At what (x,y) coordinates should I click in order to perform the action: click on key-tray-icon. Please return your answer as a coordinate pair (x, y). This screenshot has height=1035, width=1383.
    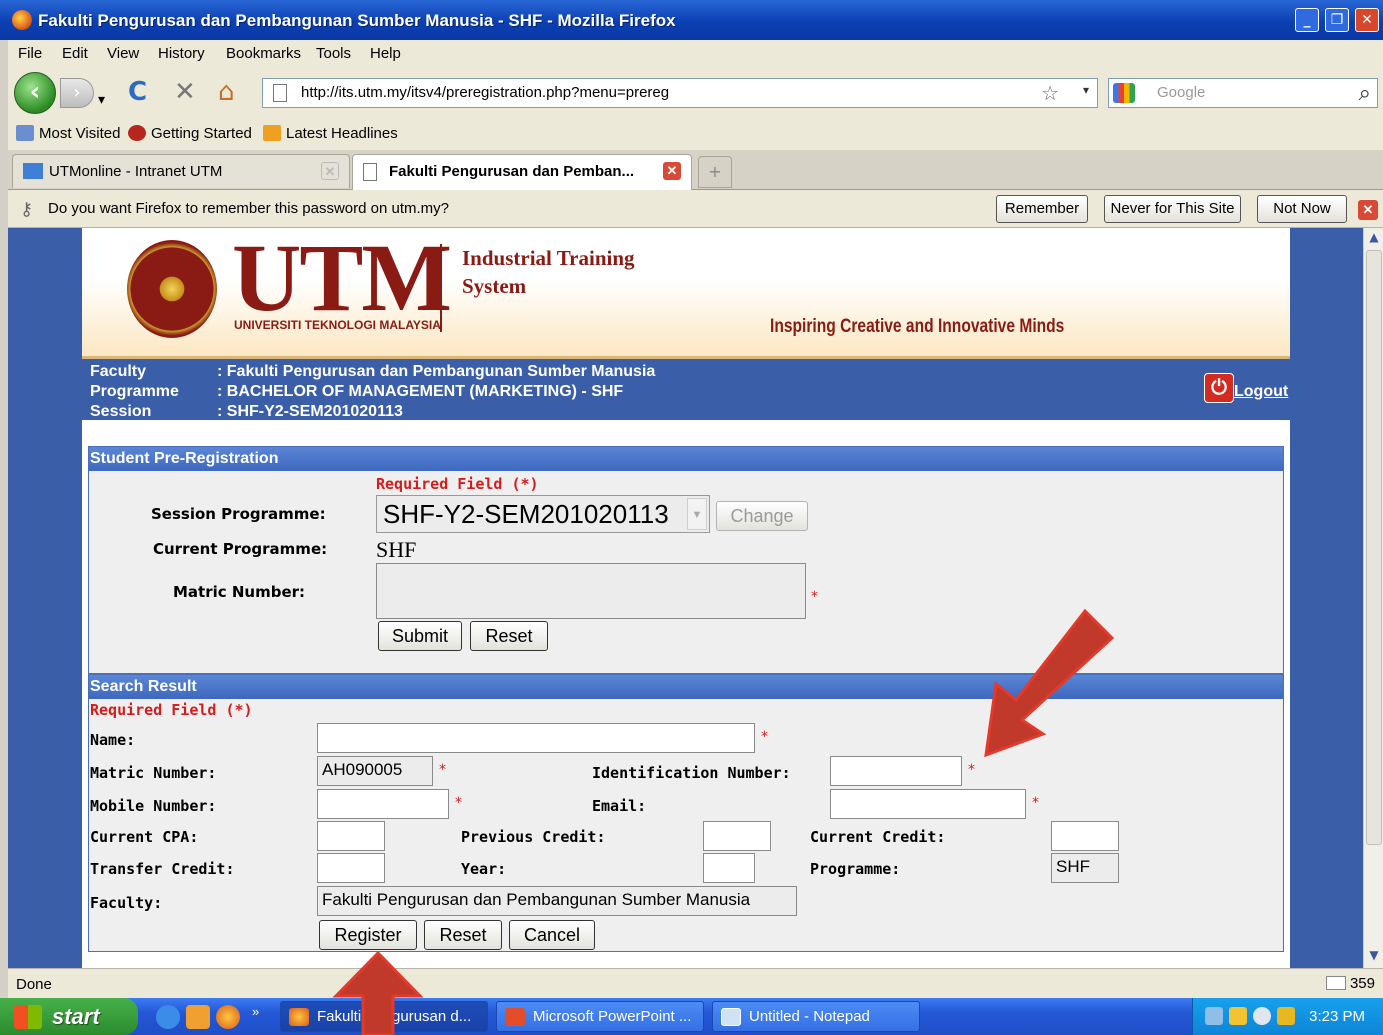
    Looking at the image, I should click on (1286, 1016).